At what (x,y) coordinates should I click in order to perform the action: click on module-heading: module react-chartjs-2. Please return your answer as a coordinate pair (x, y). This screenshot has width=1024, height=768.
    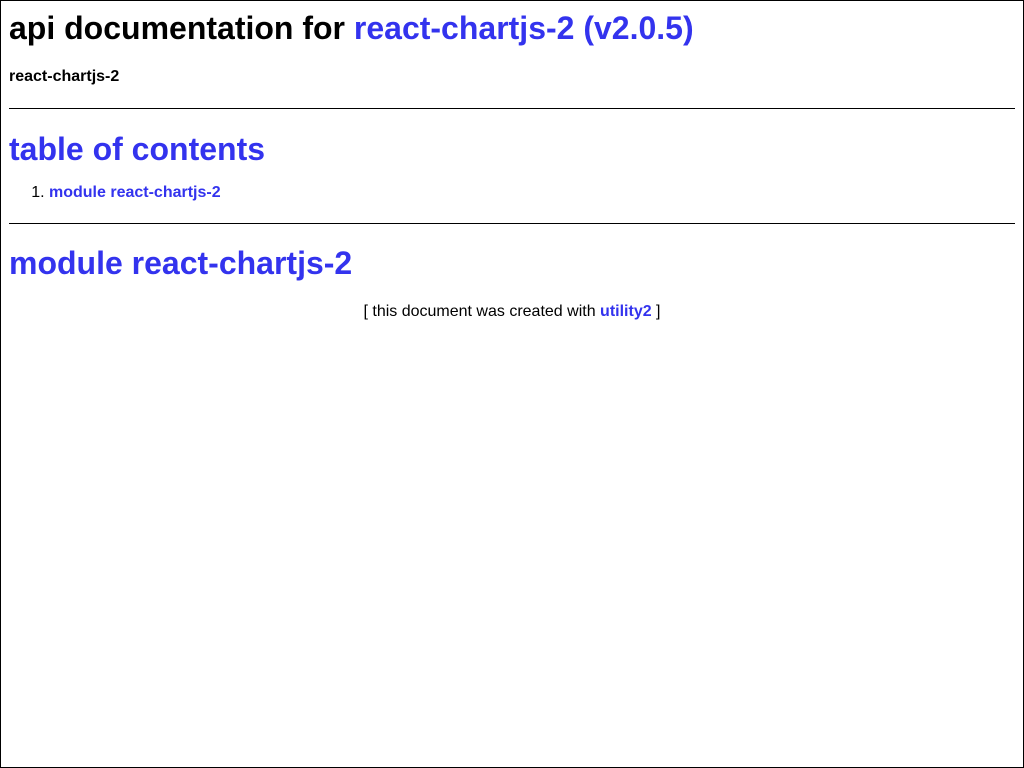
    Looking at the image, I should click on (181, 263).